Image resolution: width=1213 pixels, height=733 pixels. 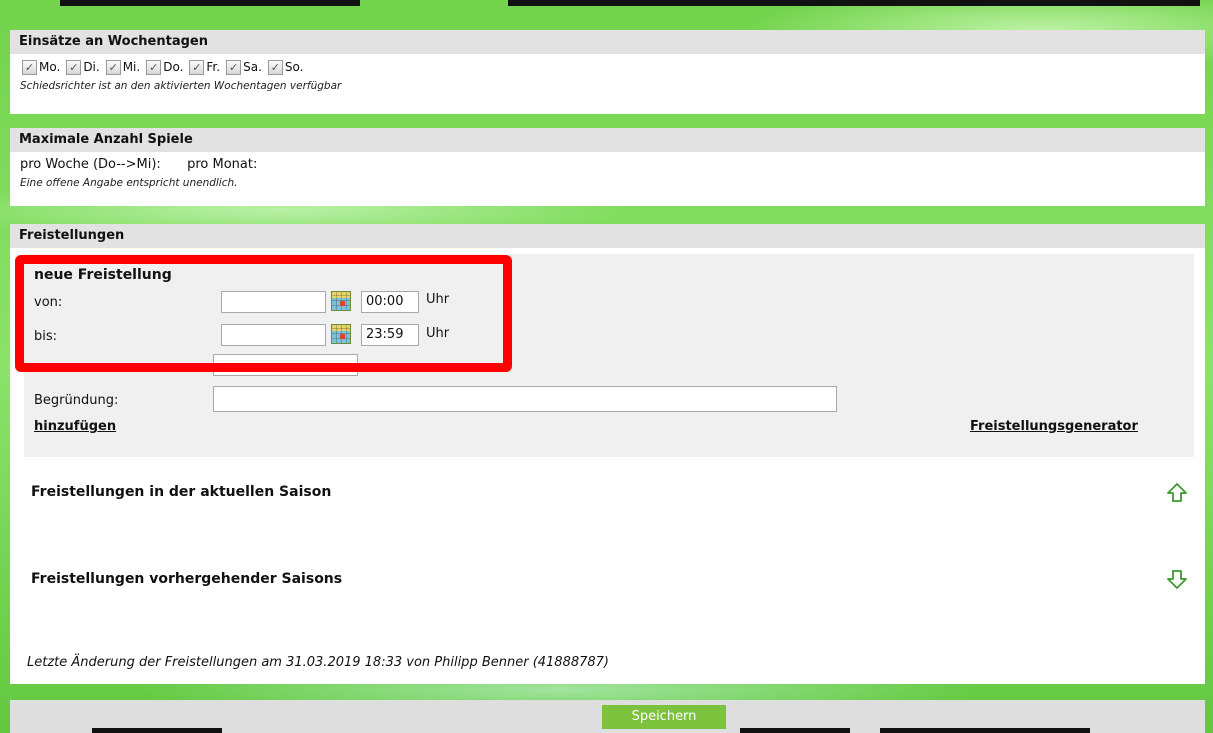 I want to click on checkbox-fr: ✓, so click(x=197, y=67).